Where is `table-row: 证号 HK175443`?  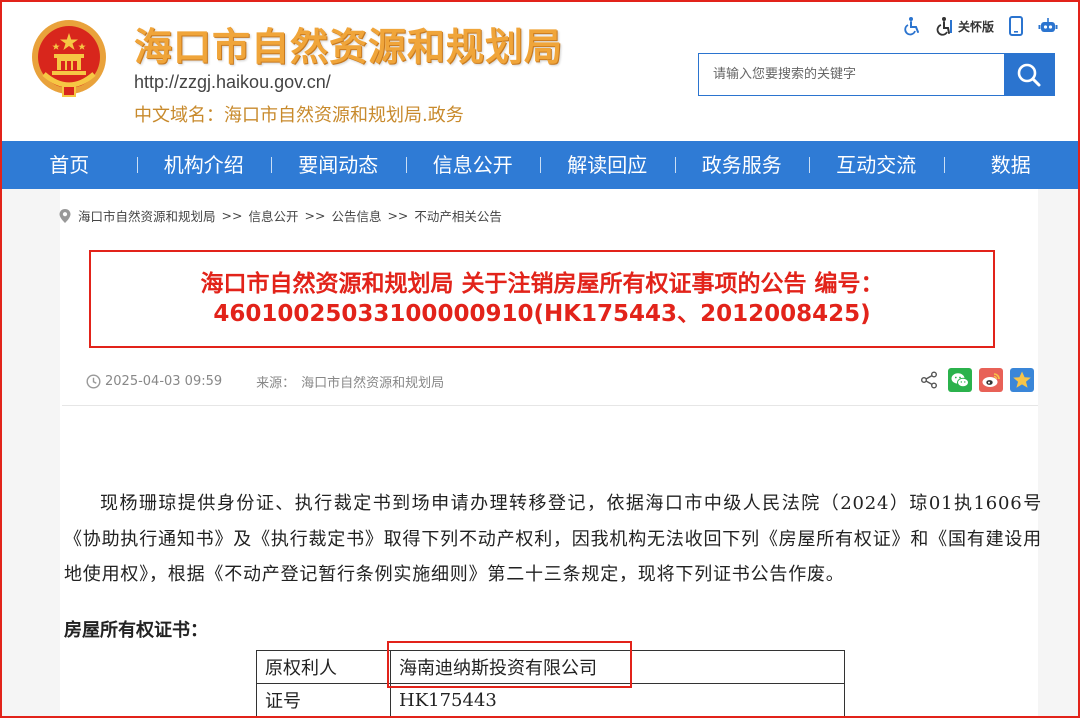
table-row: 证号 HK175443 is located at coordinates (550, 700).